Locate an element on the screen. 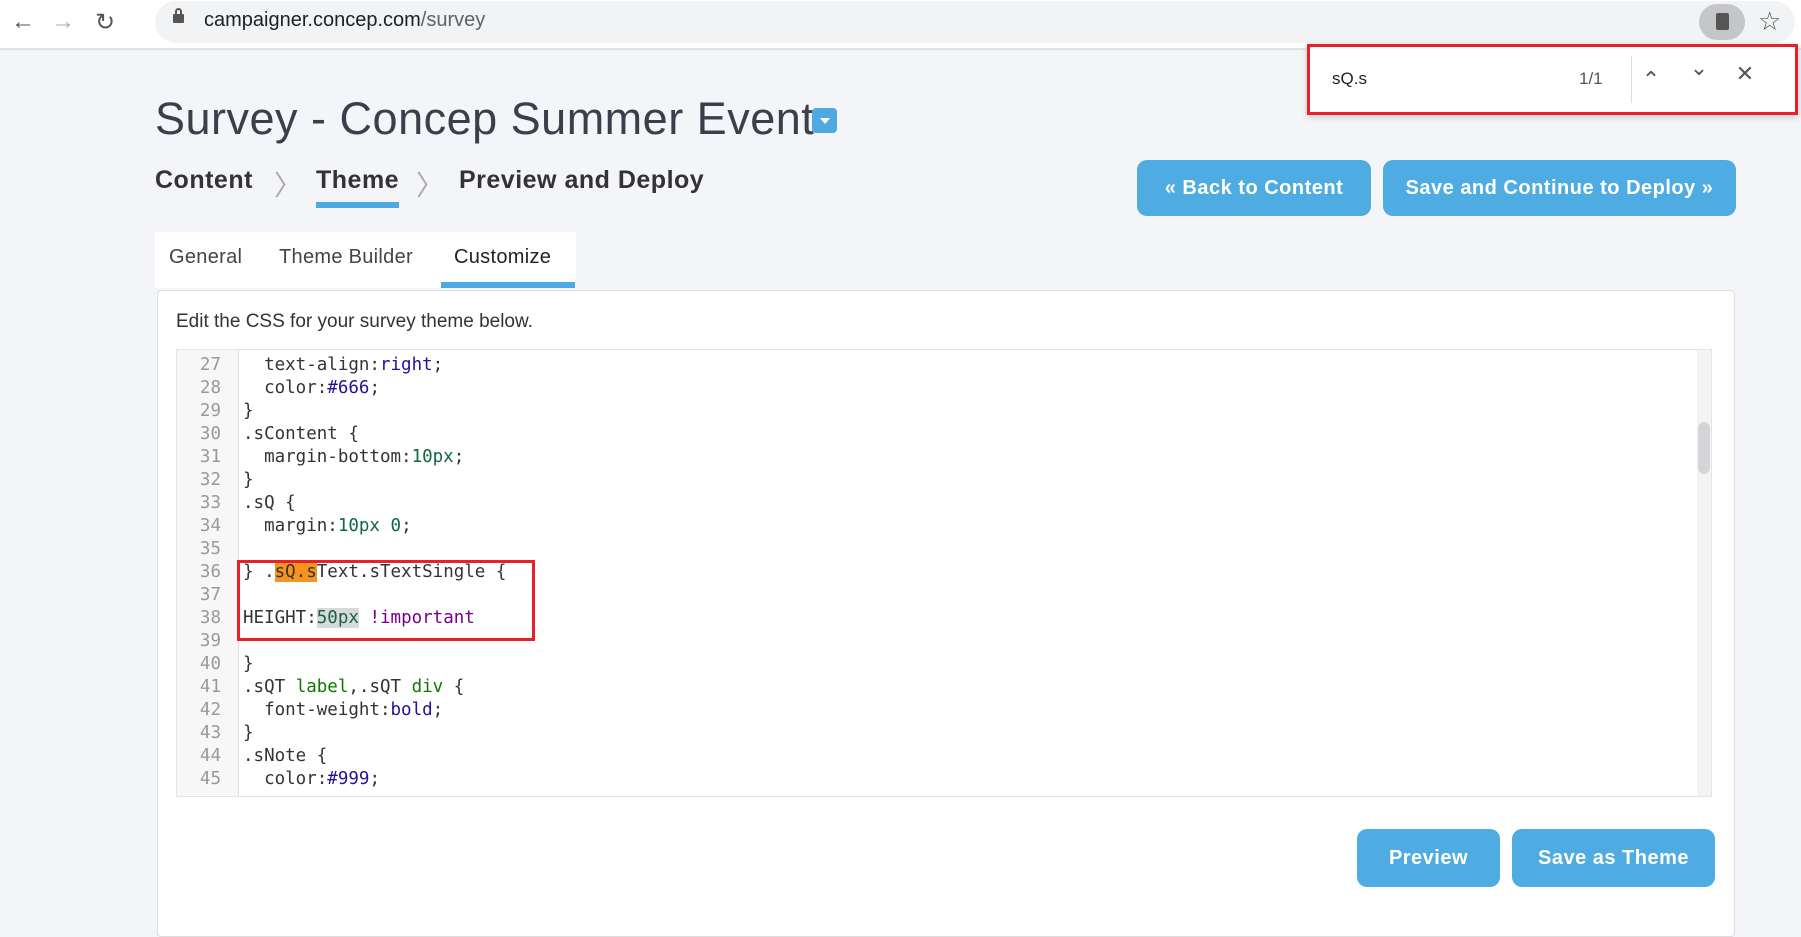 The height and width of the screenshot is (937, 1801). line-number: 37 is located at coordinates (210, 595).